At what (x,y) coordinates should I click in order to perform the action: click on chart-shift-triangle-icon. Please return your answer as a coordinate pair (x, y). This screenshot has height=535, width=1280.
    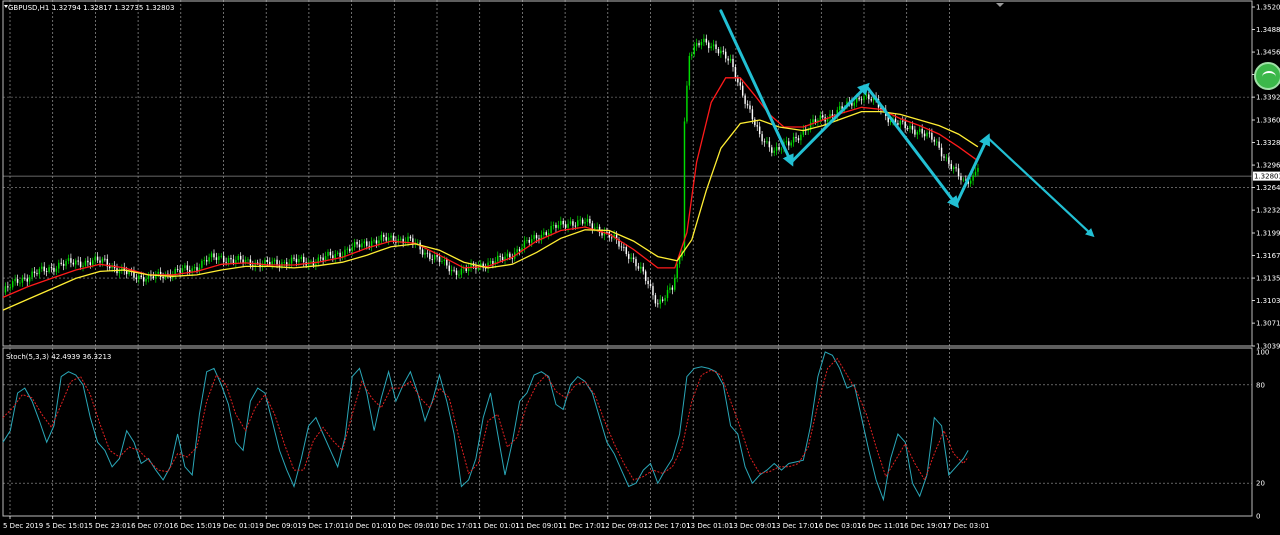
    Looking at the image, I should click on (1000, 5).